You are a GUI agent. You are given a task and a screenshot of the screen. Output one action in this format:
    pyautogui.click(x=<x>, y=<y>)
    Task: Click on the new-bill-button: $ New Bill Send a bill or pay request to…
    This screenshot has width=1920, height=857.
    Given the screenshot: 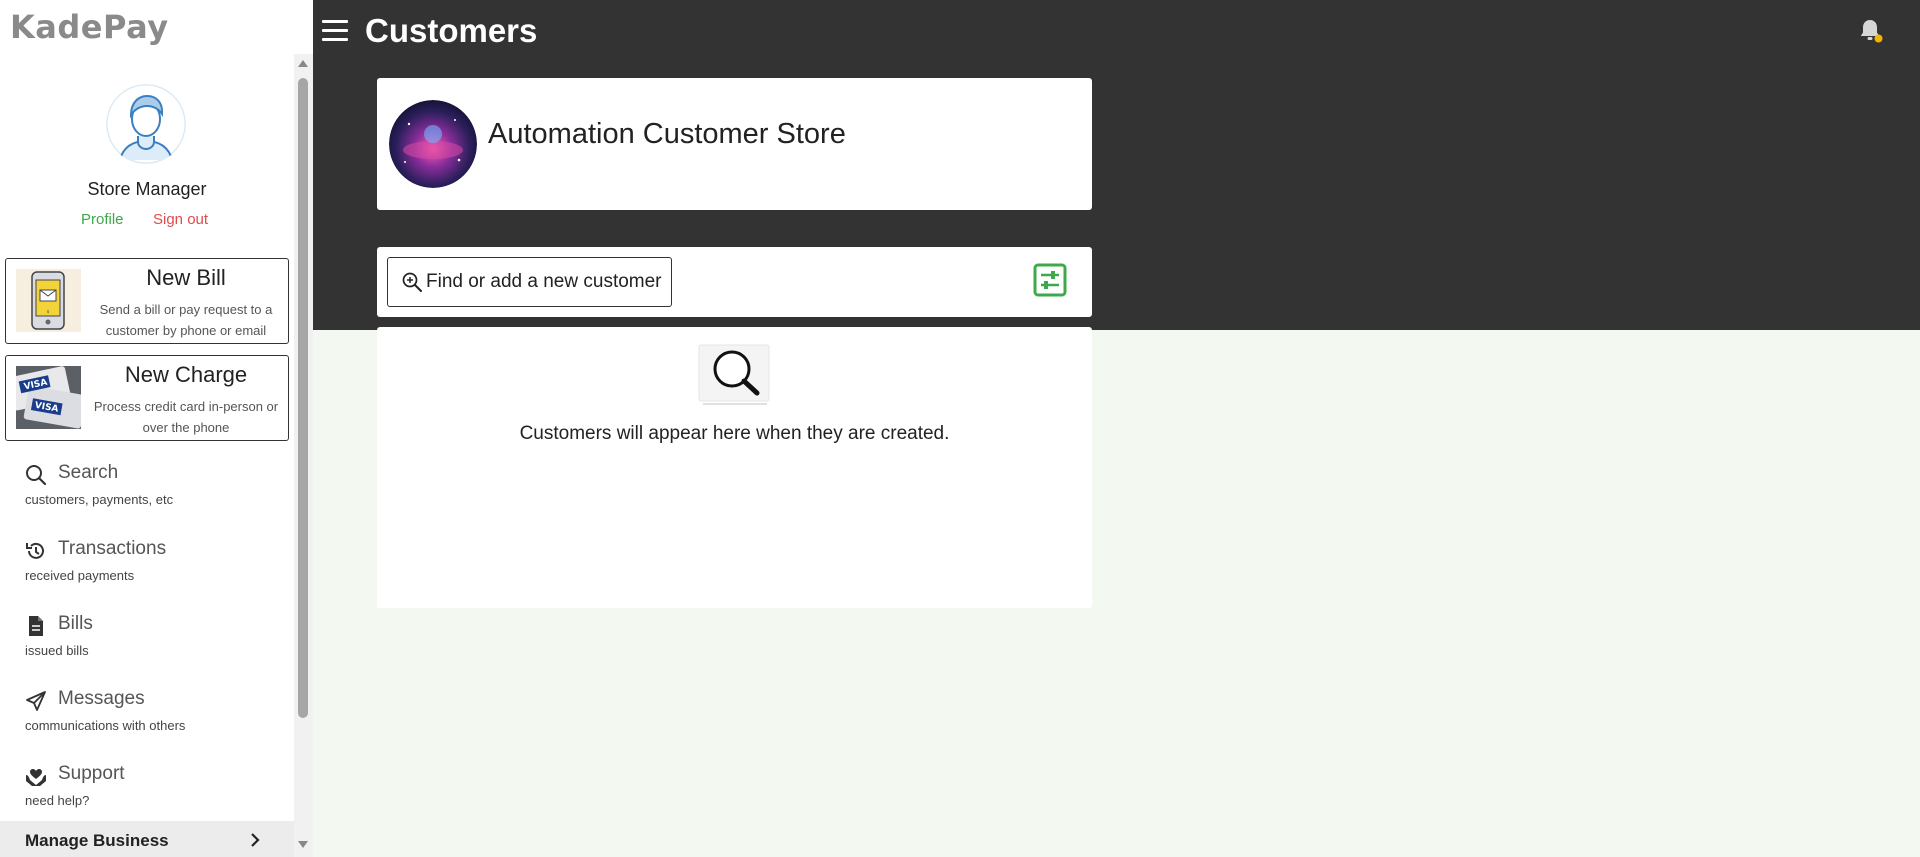 What is the action you would take?
    pyautogui.click(x=147, y=301)
    